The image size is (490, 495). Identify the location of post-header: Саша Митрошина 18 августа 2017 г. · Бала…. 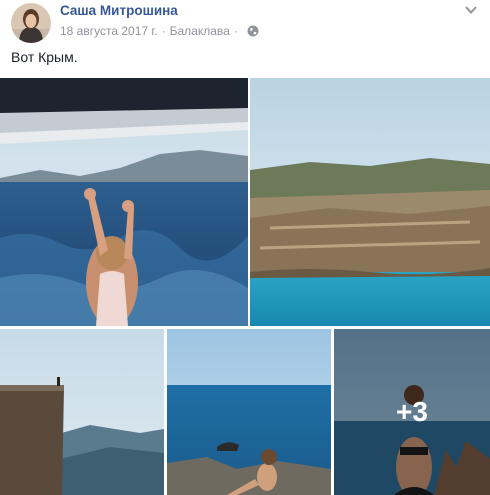
(245, 22).